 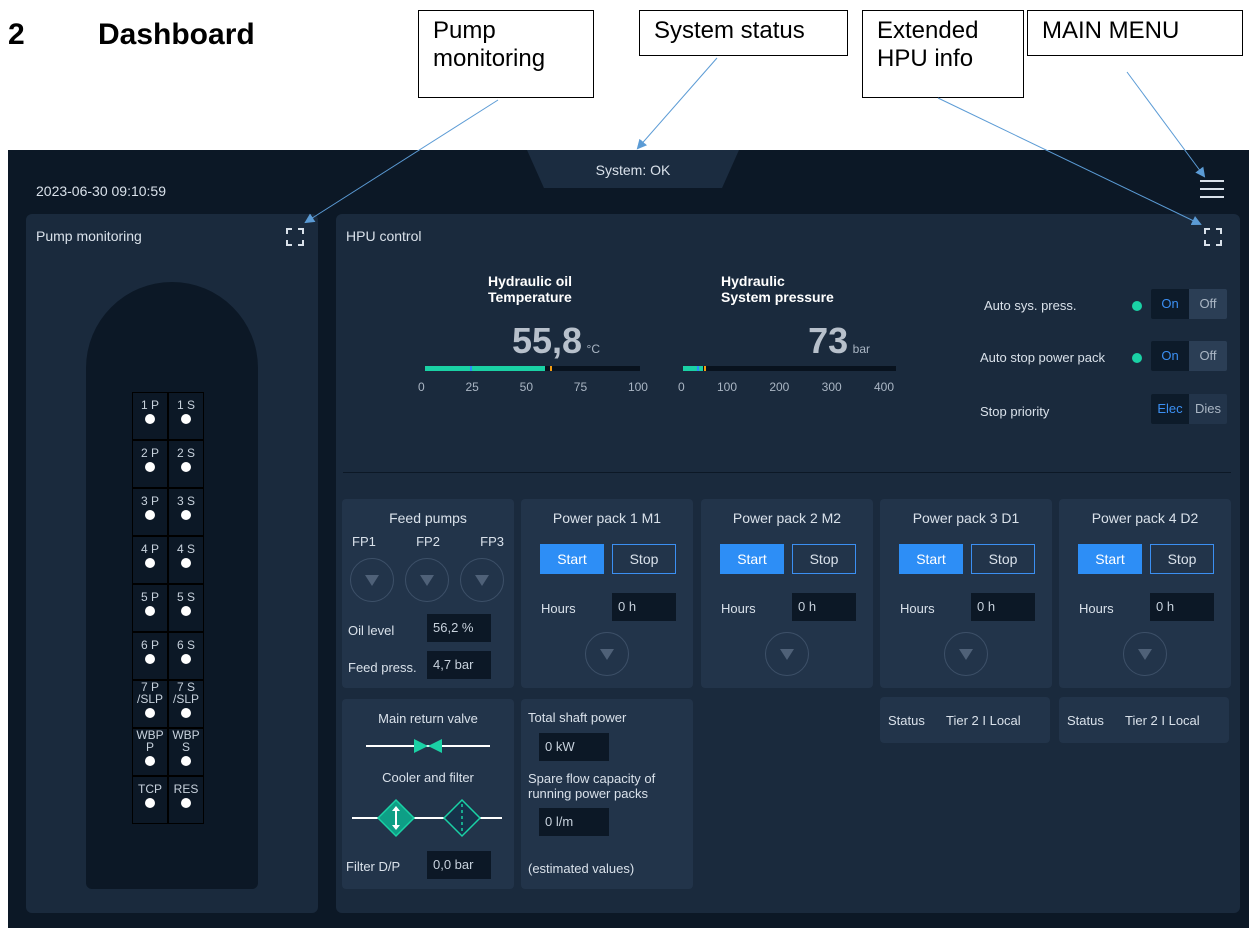 I want to click on pressure-title-l2: System pressure, so click(x=777, y=297).